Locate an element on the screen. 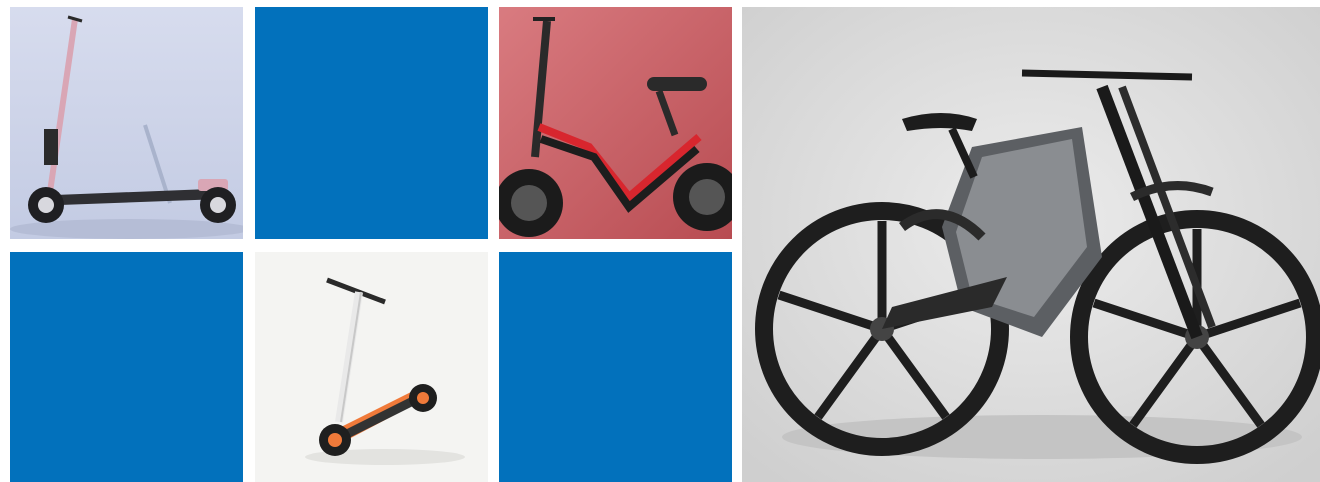 This screenshot has height=482, width=1320. orange-scooter-image is located at coordinates (371, 367).